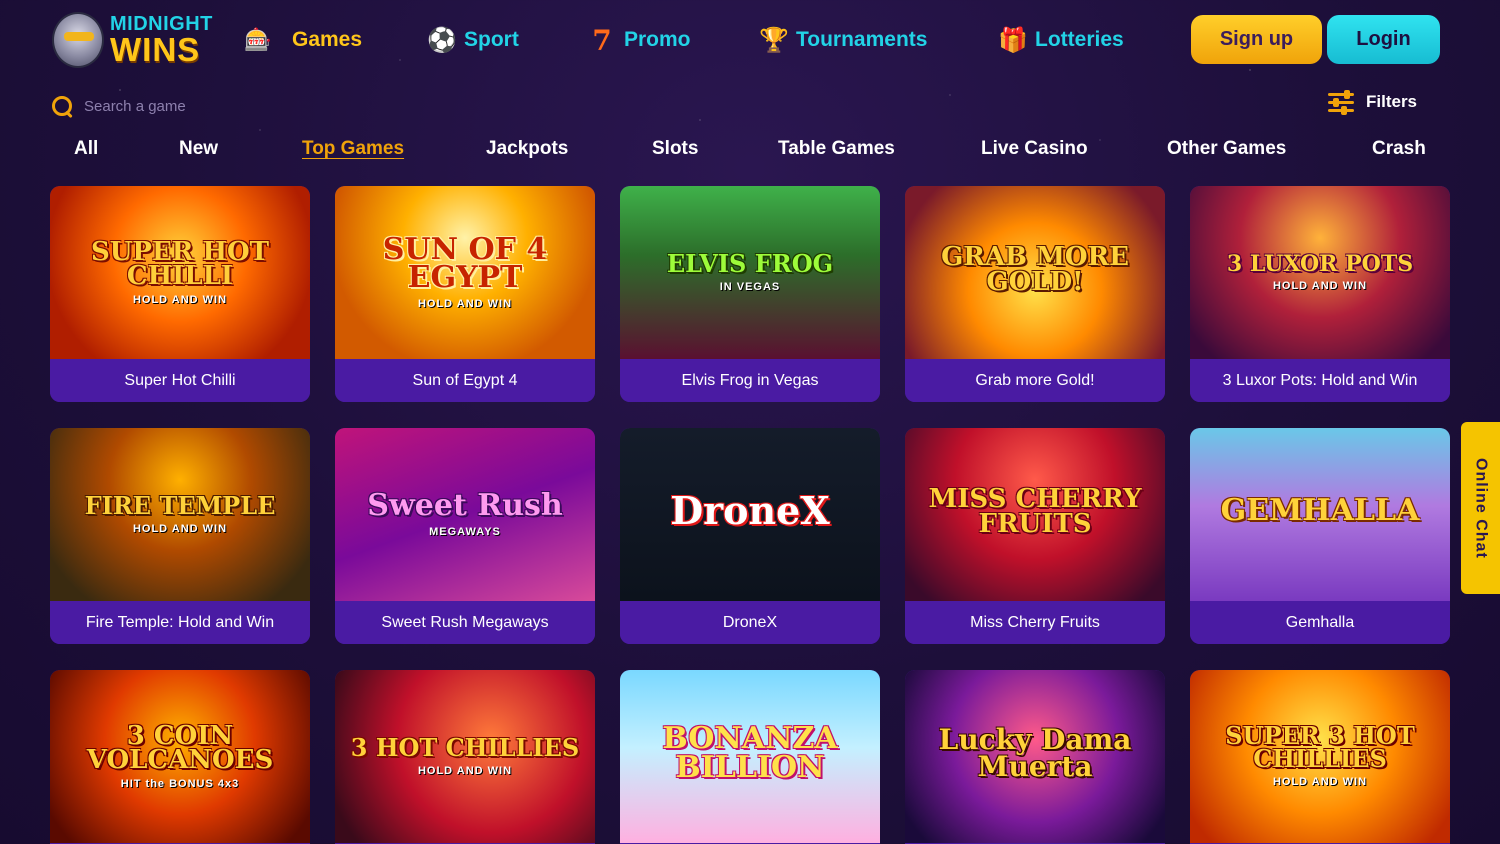 The image size is (1500, 844). I want to click on game-art-title: DroneX, so click(750, 511).